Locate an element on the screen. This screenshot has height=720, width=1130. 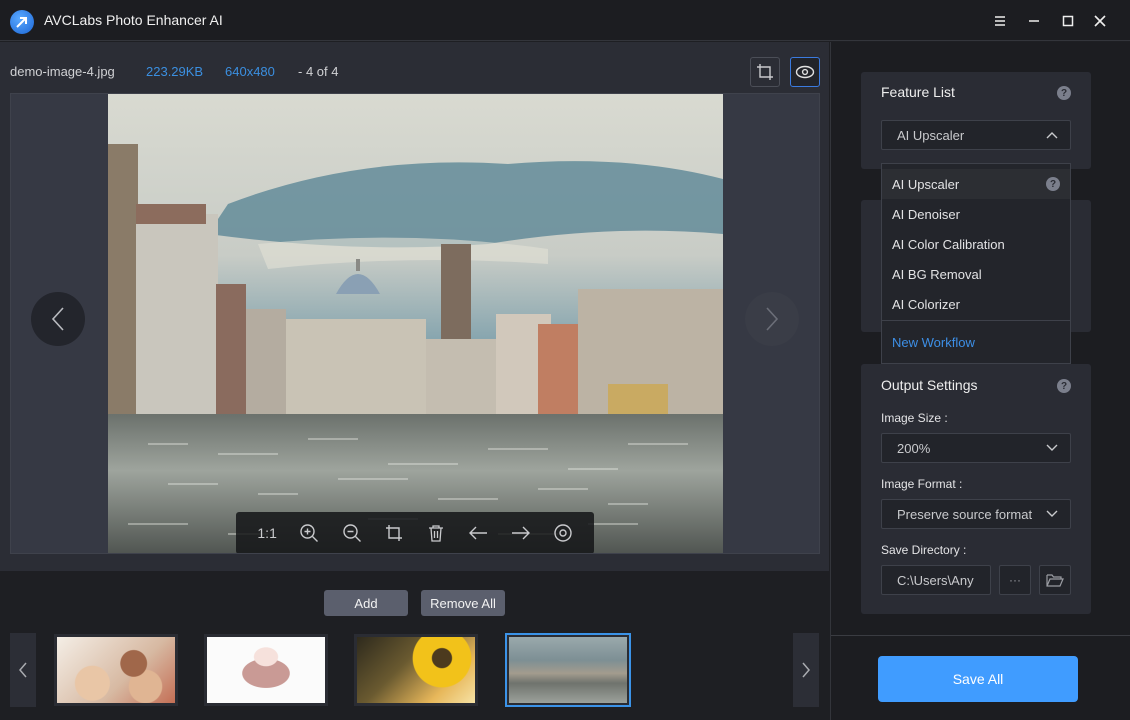
preview-toggle-button is located at coordinates (805, 72).